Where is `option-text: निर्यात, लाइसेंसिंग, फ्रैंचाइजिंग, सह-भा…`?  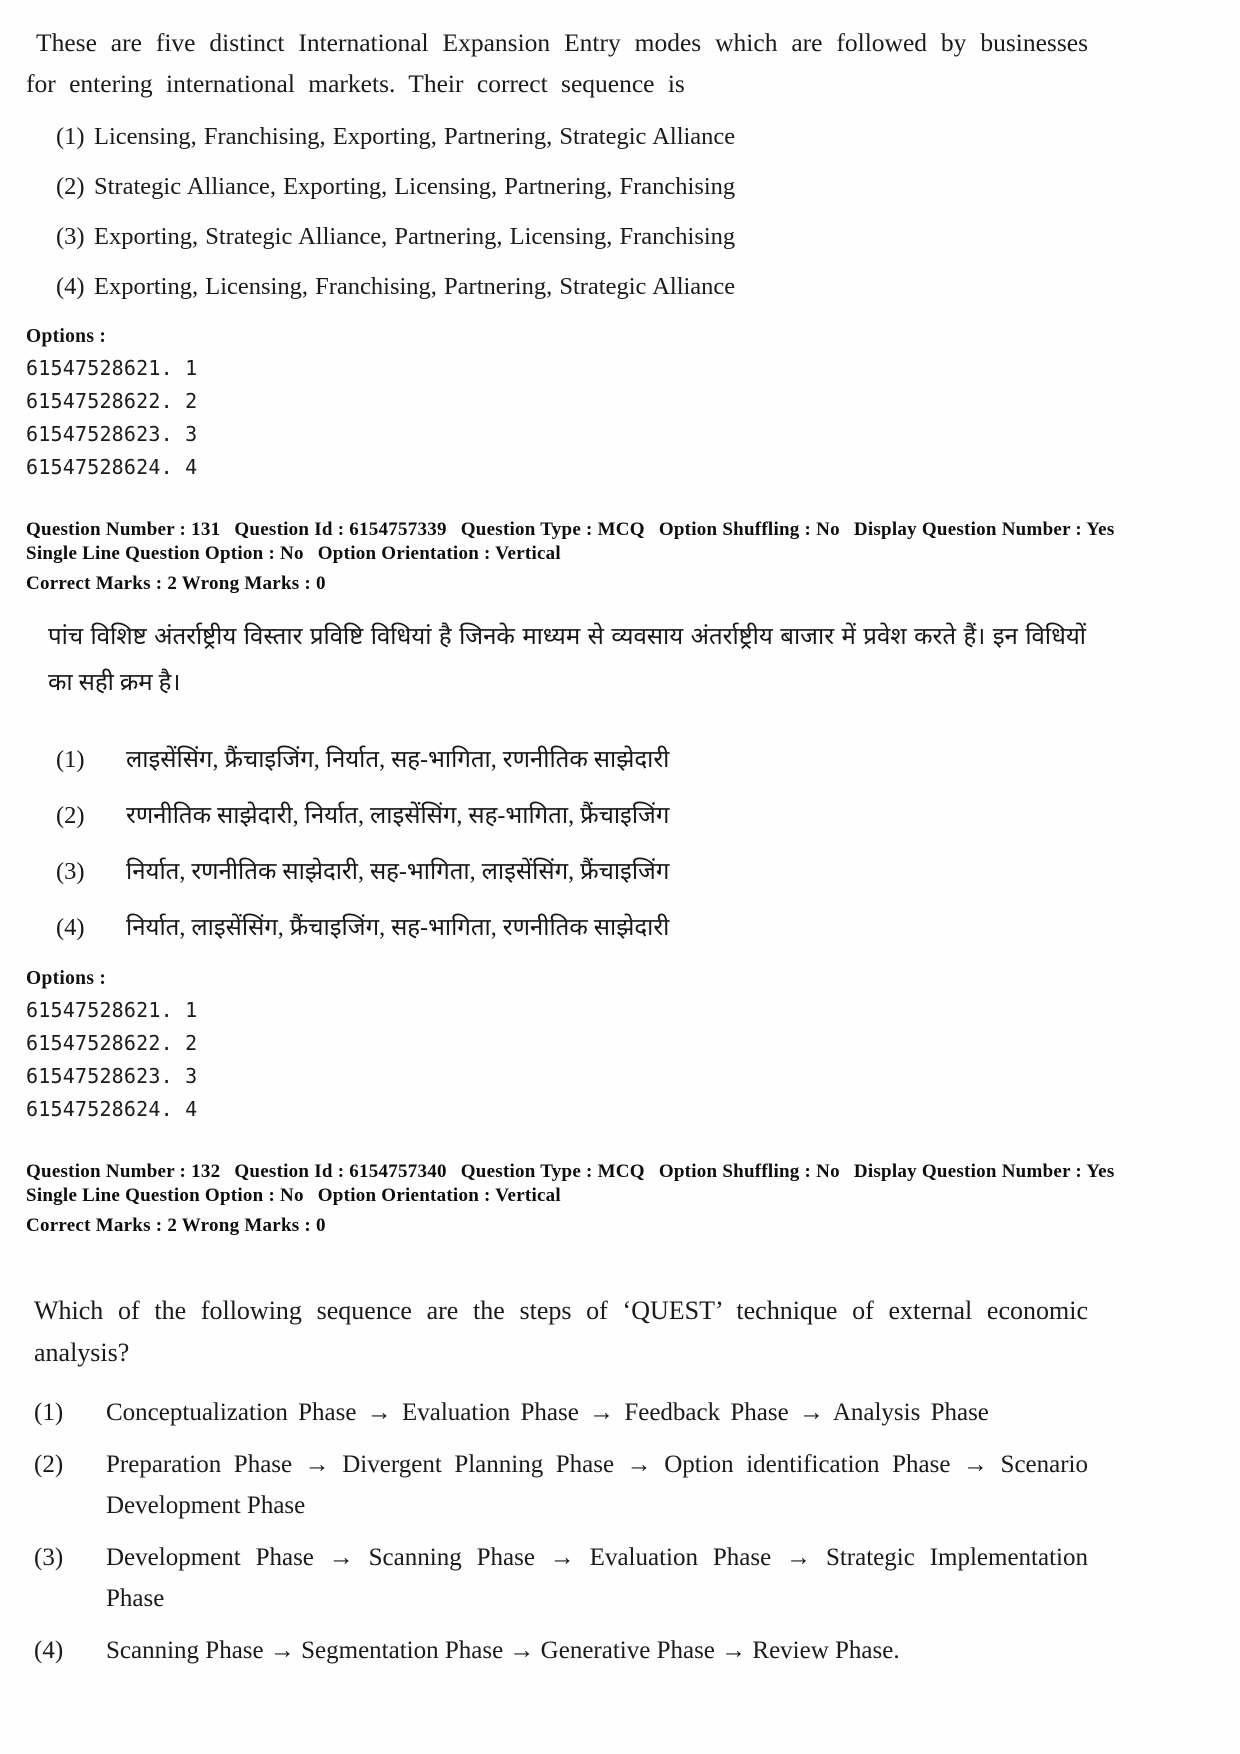 option-text: निर्यात, लाइसेंसिंग, फ्रैंचाइजिंग, सह-भा… is located at coordinates (398, 928).